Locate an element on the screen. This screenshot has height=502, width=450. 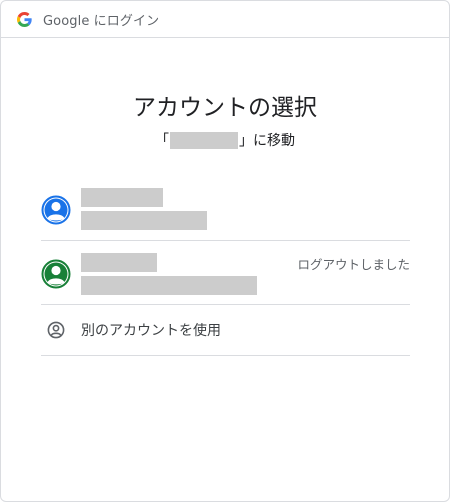
titlebar-title: Google にログイン is located at coordinates (101, 21).